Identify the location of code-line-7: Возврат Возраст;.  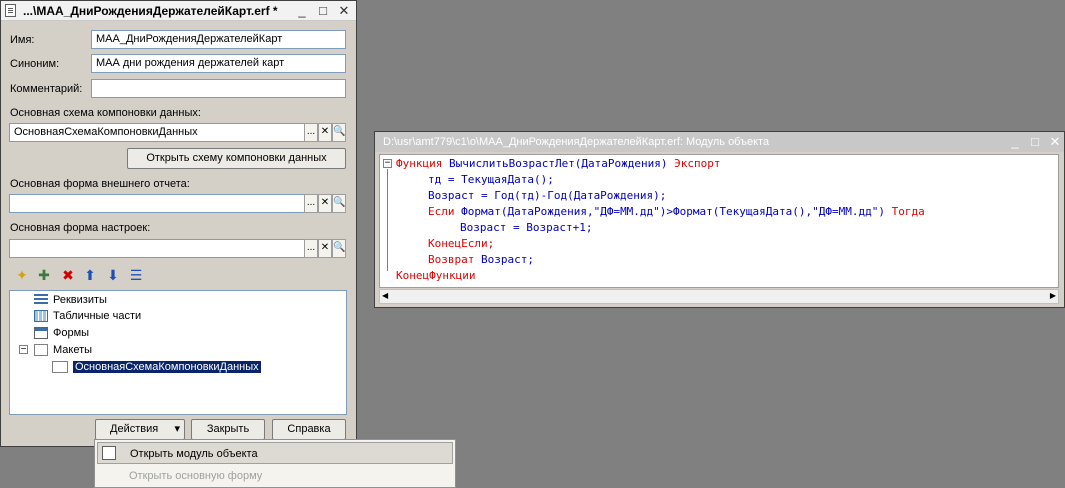
(481, 260).